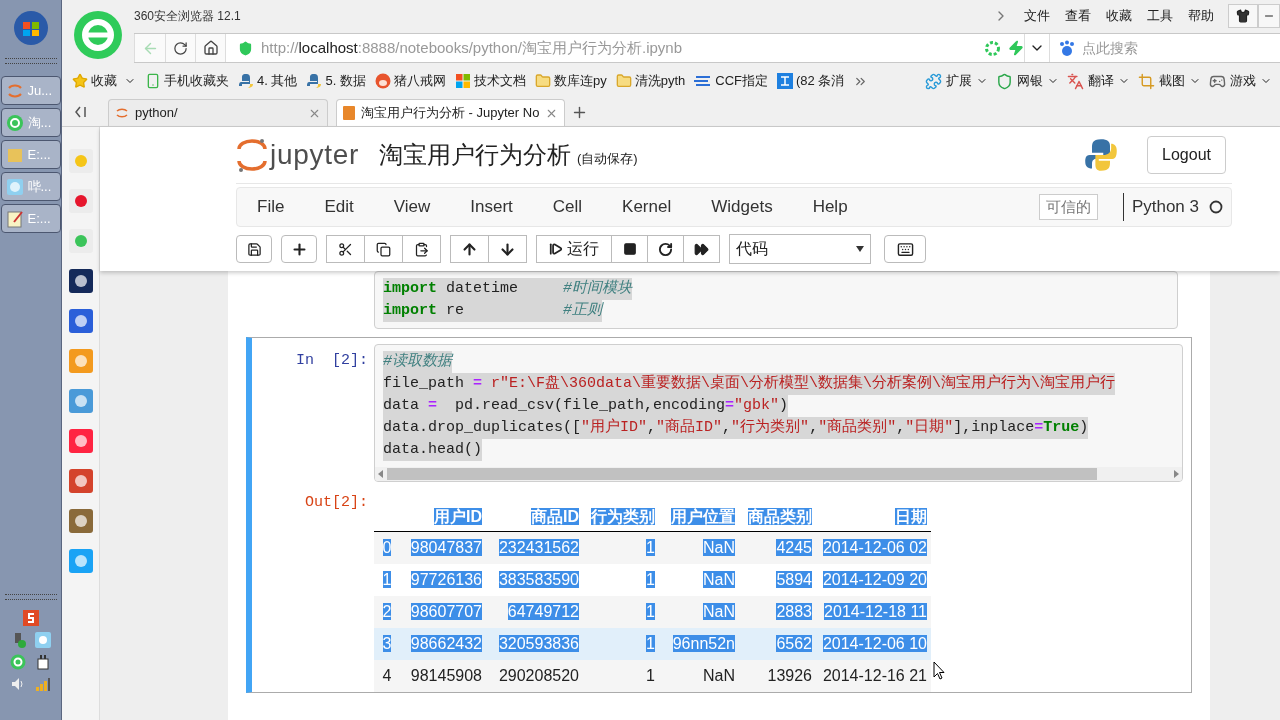 Image resolution: width=1280 pixels, height=720 pixels. I want to click on reload-button, so click(181, 48).